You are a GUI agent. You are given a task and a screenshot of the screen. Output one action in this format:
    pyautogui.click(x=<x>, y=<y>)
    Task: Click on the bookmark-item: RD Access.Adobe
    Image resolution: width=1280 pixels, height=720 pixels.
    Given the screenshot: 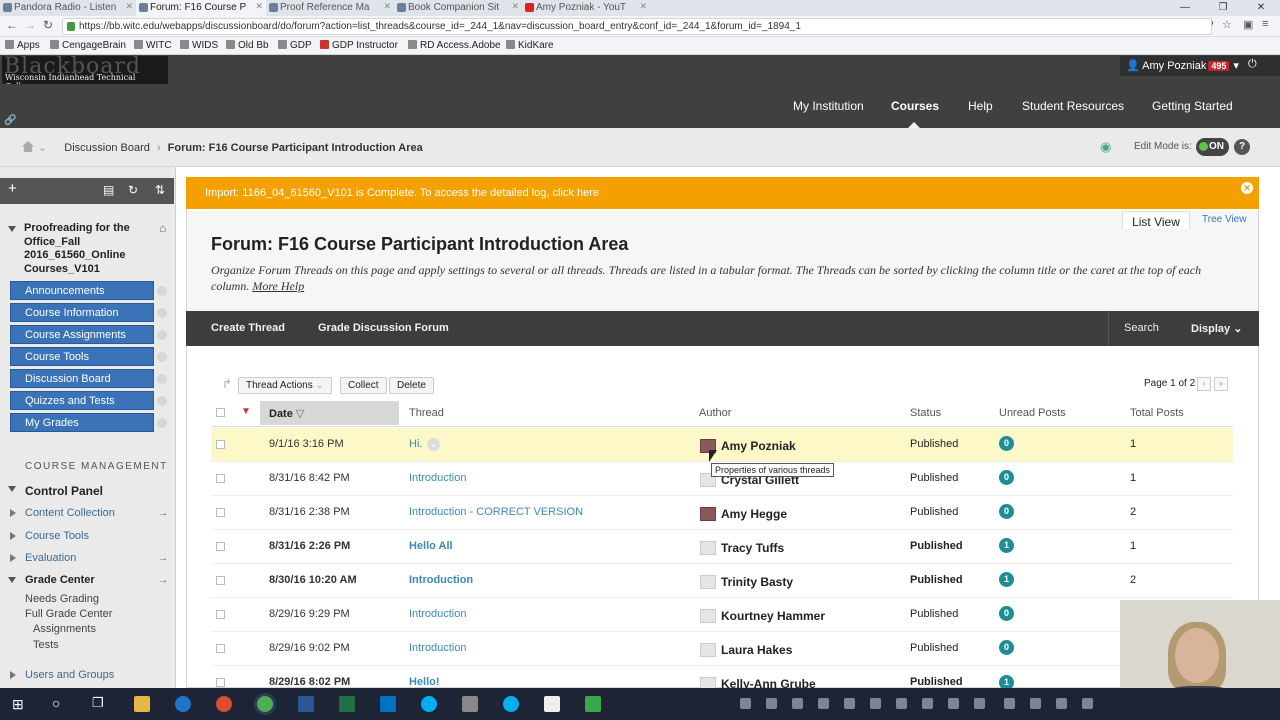 What is the action you would take?
    pyautogui.click(x=454, y=45)
    